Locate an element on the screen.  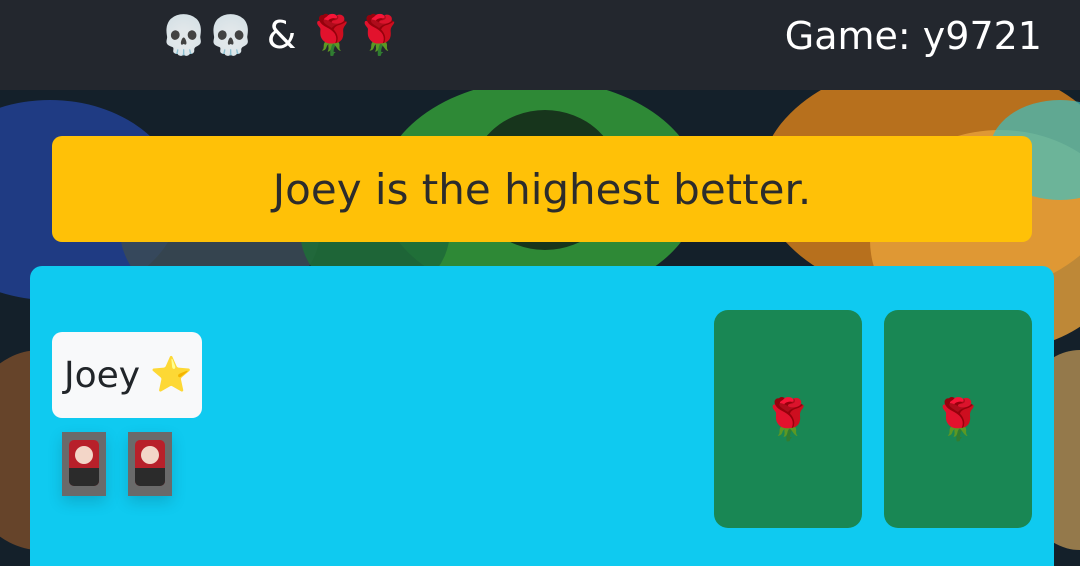
star-icon: ⭐ is located at coordinates (171, 375).